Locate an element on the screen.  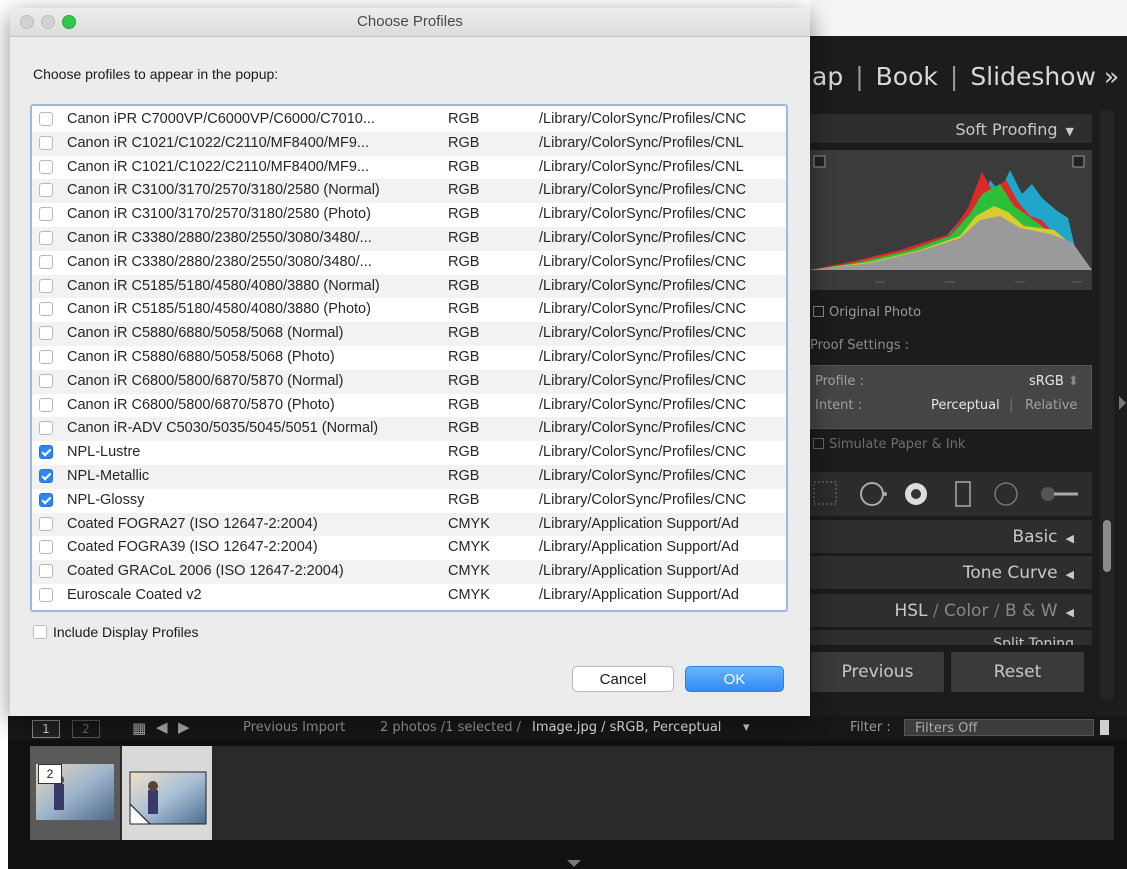
basic-panel-header: Basic ◀ is located at coordinates (951, 537).